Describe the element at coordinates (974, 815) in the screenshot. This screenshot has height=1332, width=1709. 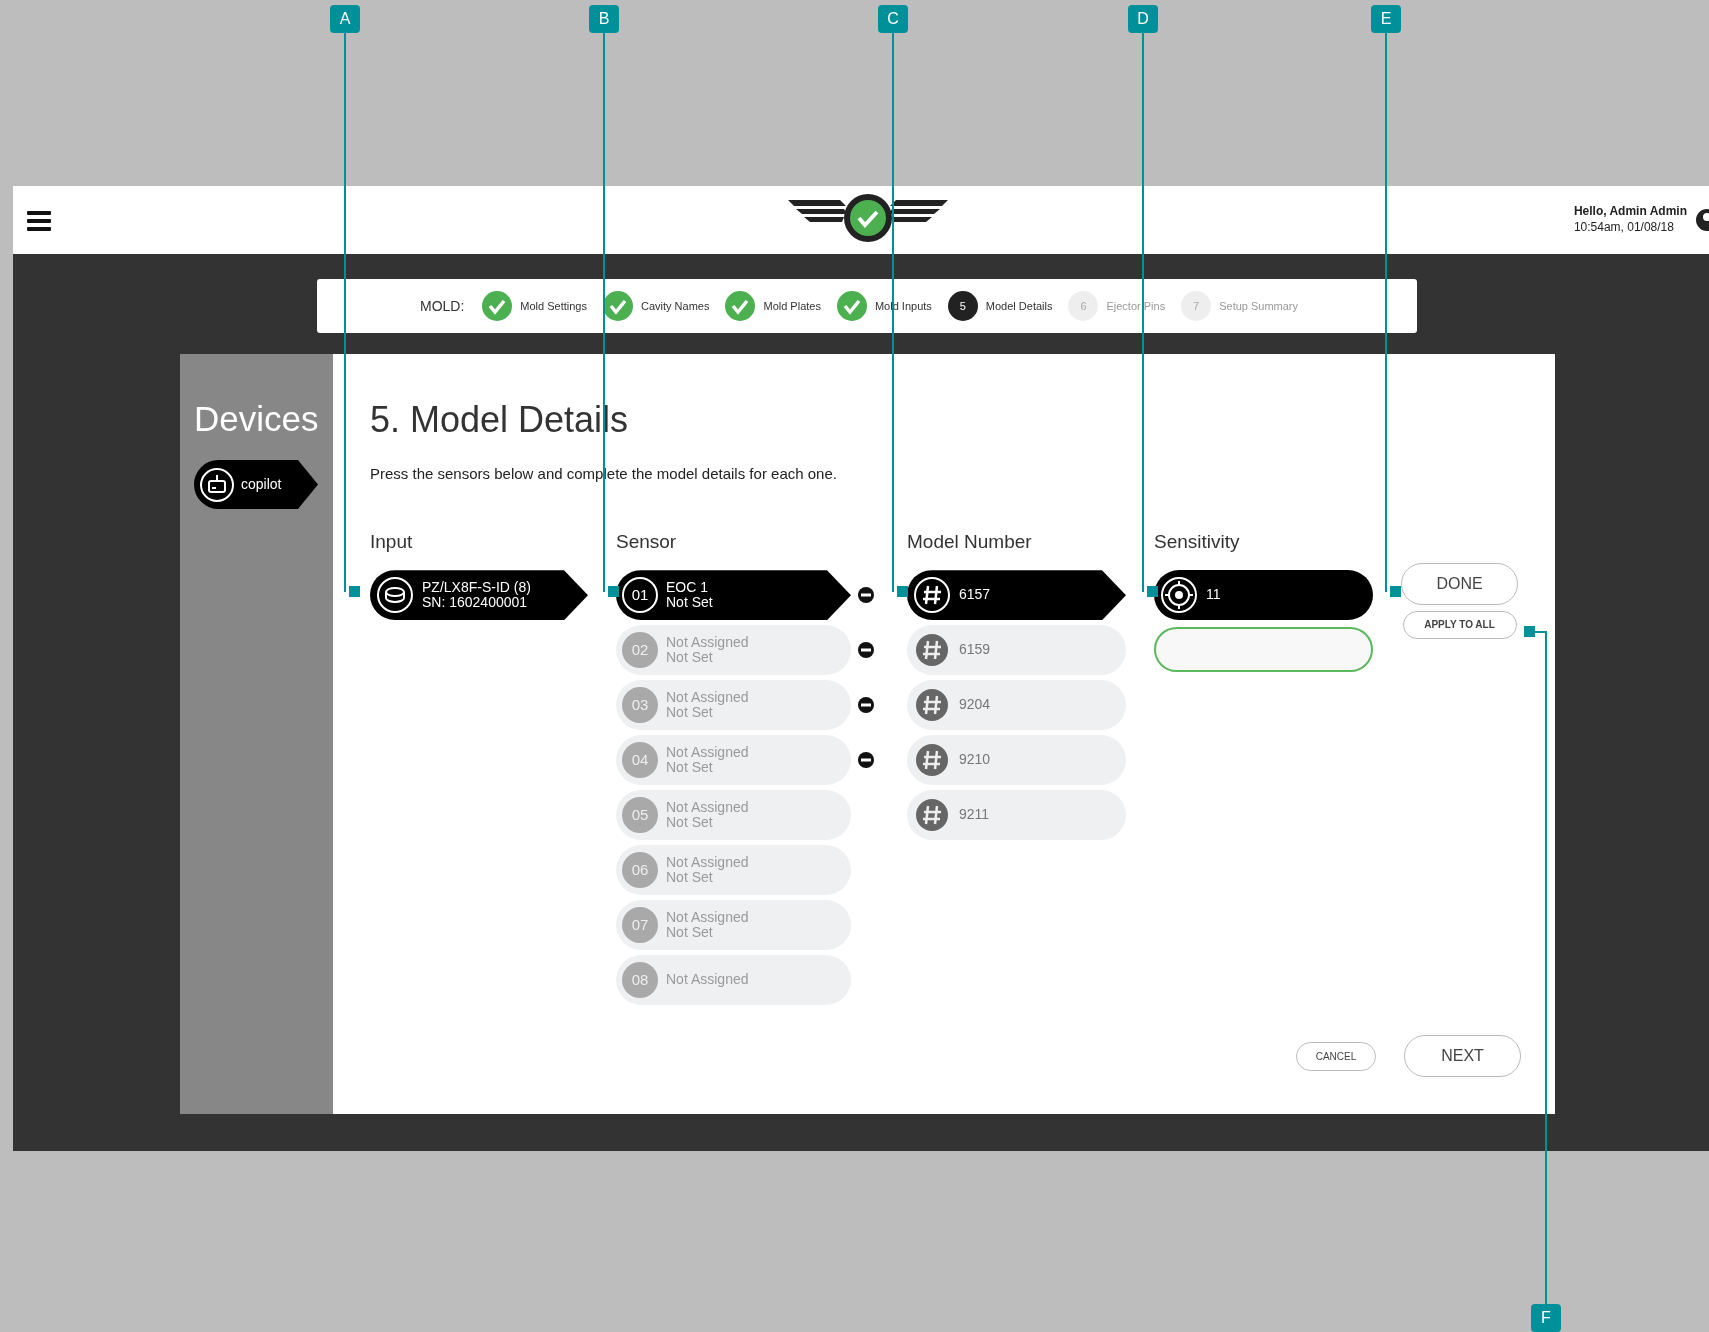
I see `model-number: 9211` at that location.